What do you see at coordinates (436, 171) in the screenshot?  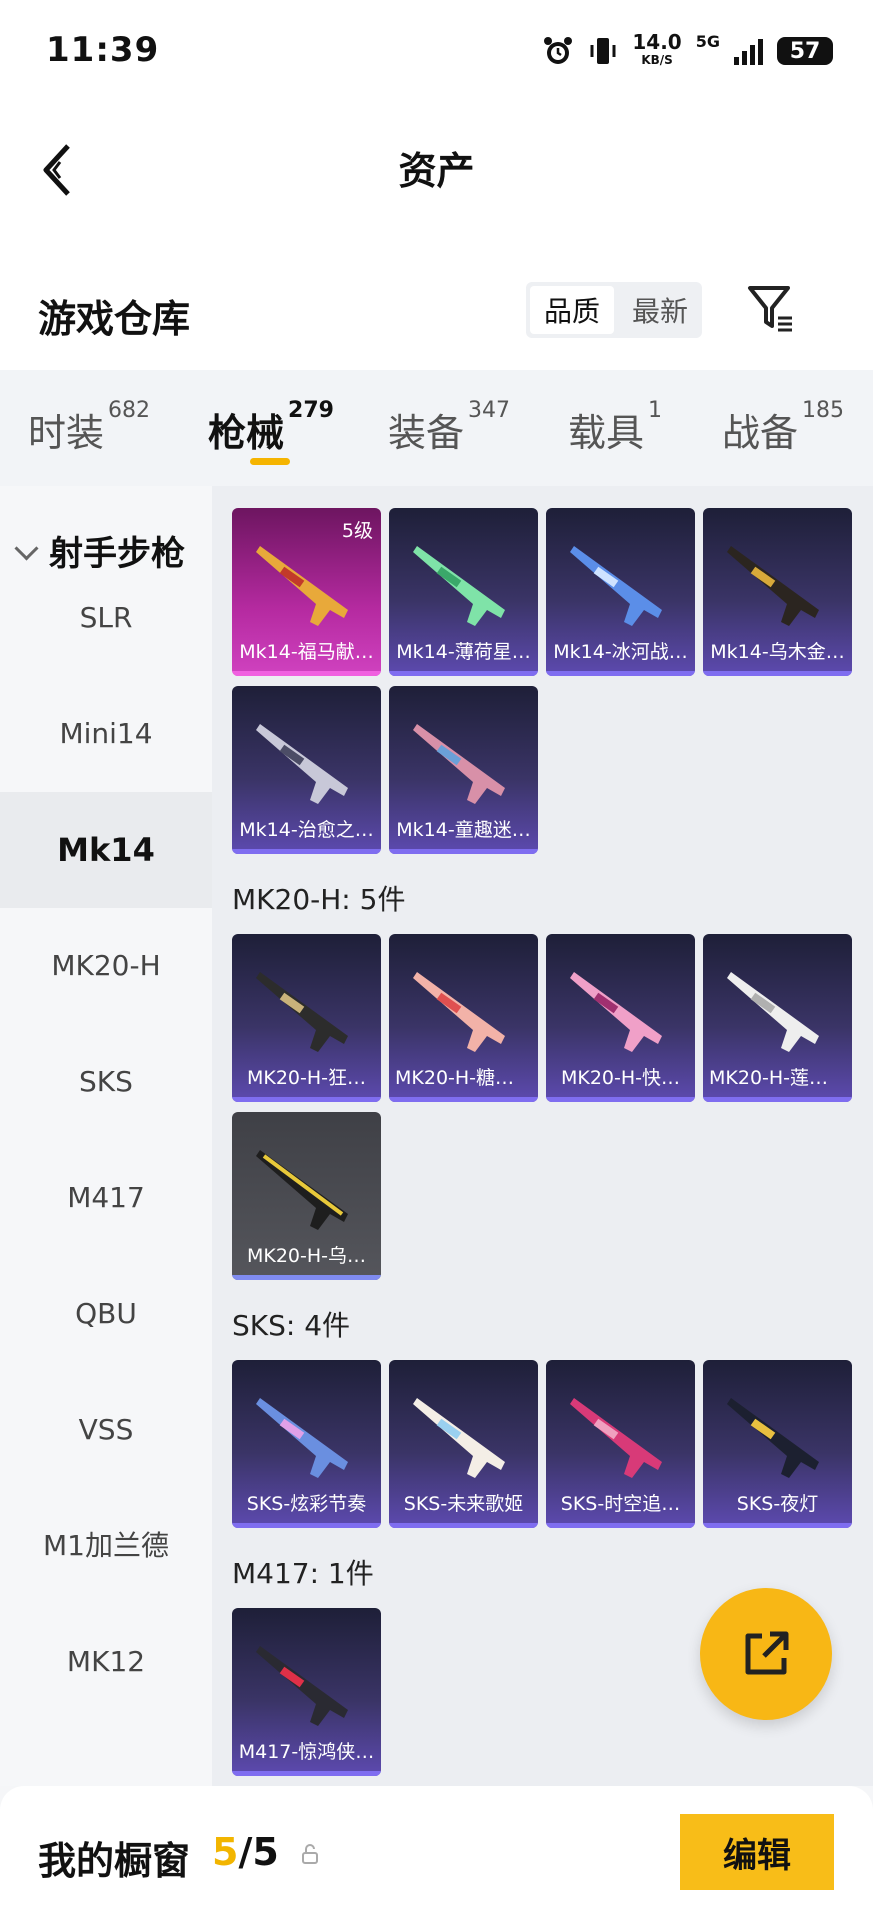 I see `page-title: 资产` at bounding box center [436, 171].